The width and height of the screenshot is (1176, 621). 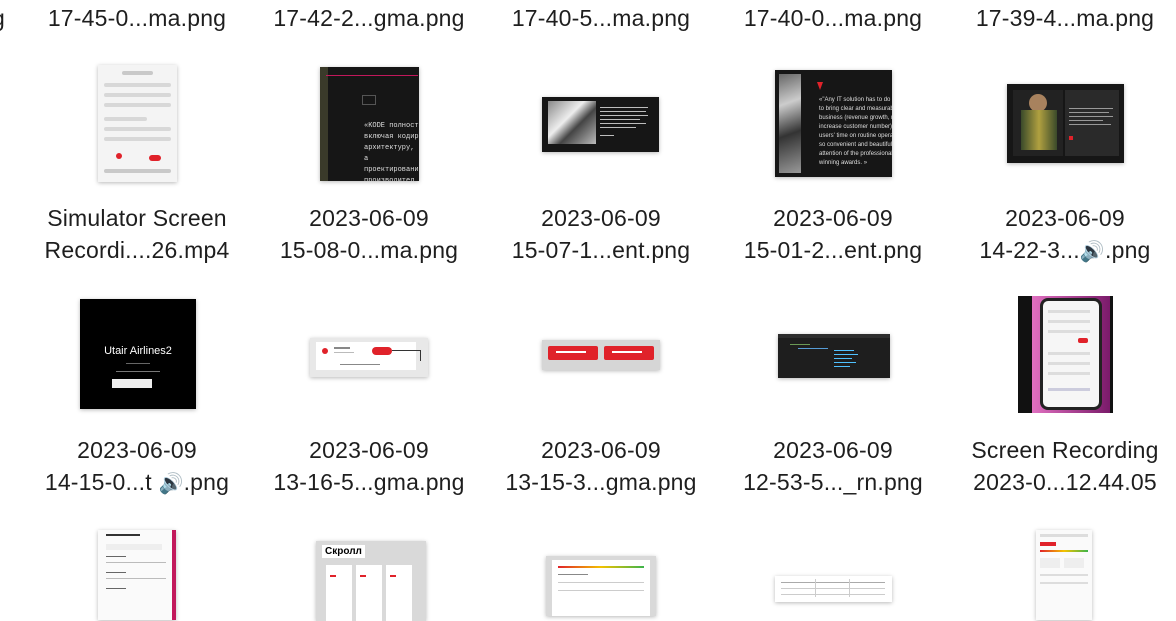 I want to click on file-label: 17-39-4...ma.png, so click(x=1062, y=18).